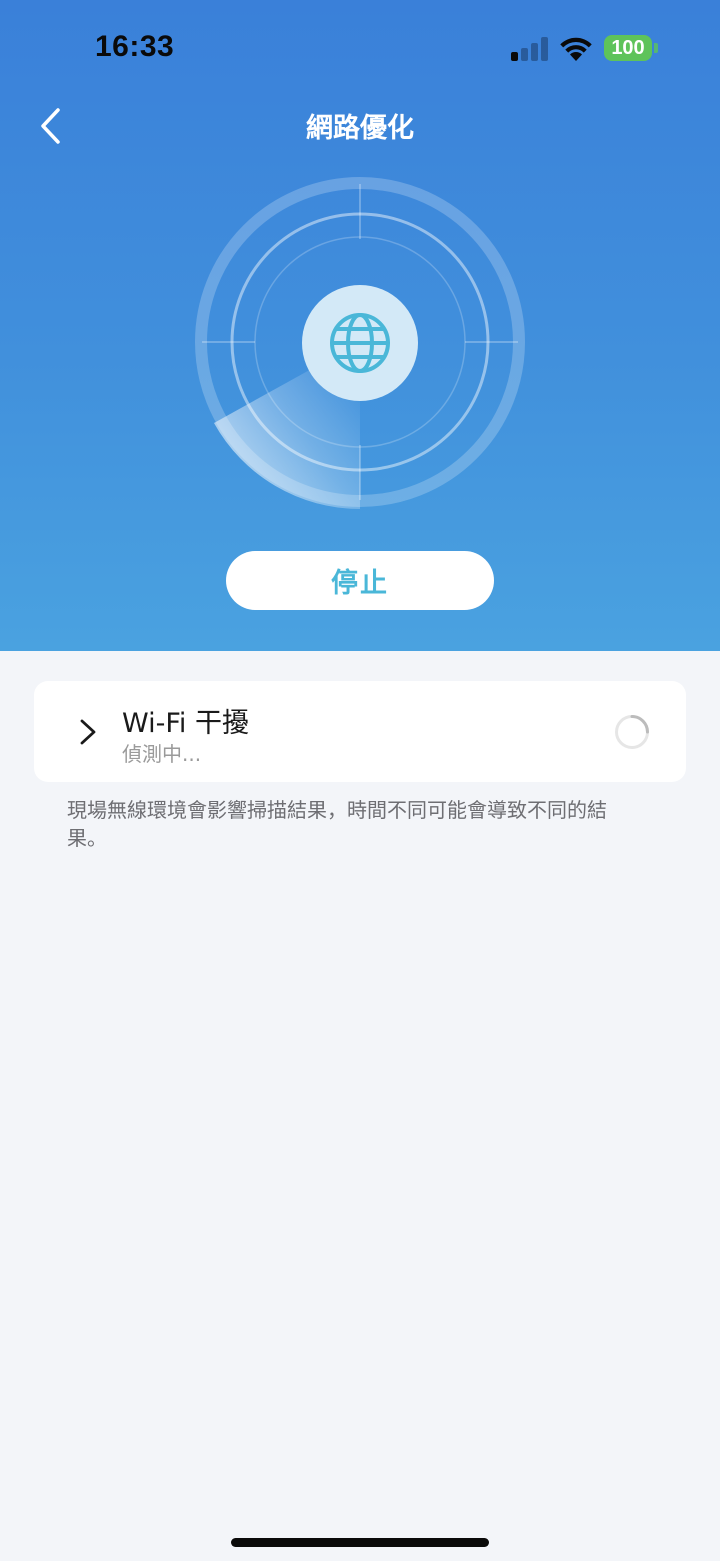 This screenshot has width=720, height=1561. Describe the element at coordinates (360, 343) in the screenshot. I see `radar-scanner` at that location.